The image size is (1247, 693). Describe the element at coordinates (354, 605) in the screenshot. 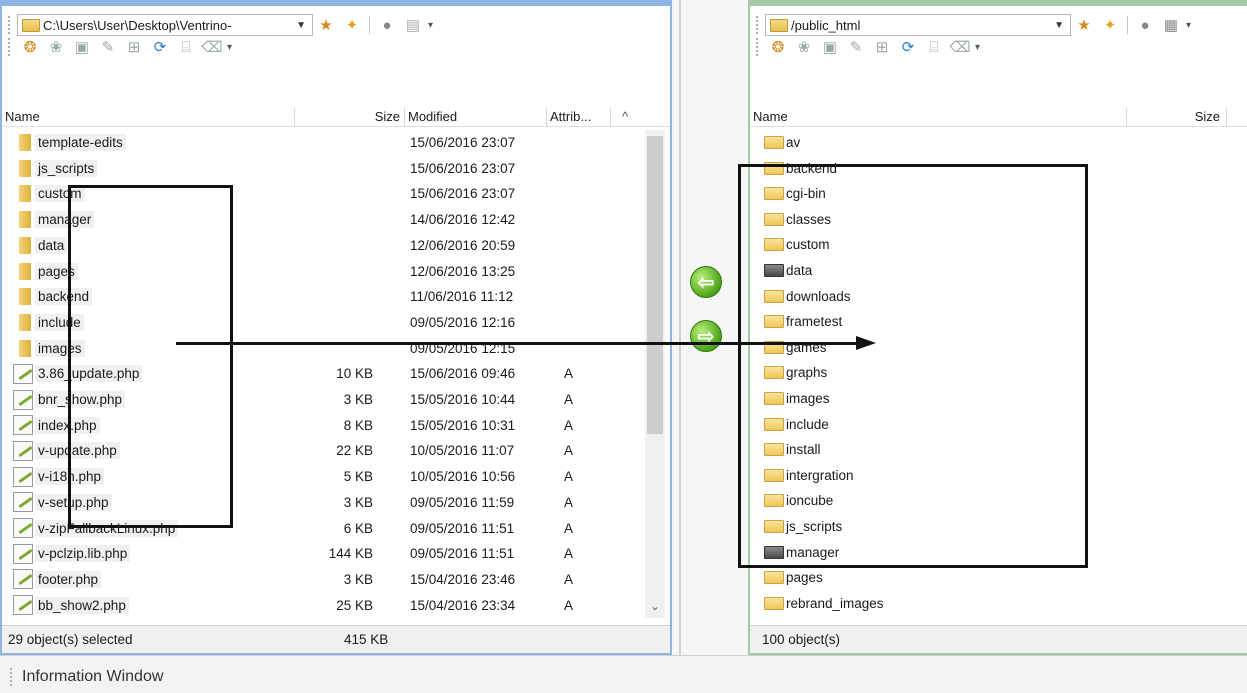

I see `row-size: 25 KB` at that location.